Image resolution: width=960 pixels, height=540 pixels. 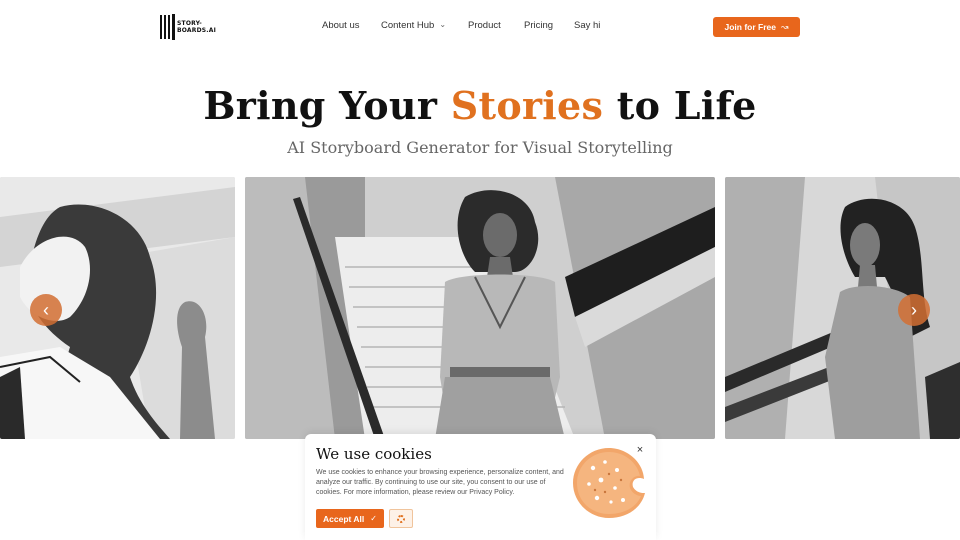 I want to click on cookie-icon, so click(x=609, y=483).